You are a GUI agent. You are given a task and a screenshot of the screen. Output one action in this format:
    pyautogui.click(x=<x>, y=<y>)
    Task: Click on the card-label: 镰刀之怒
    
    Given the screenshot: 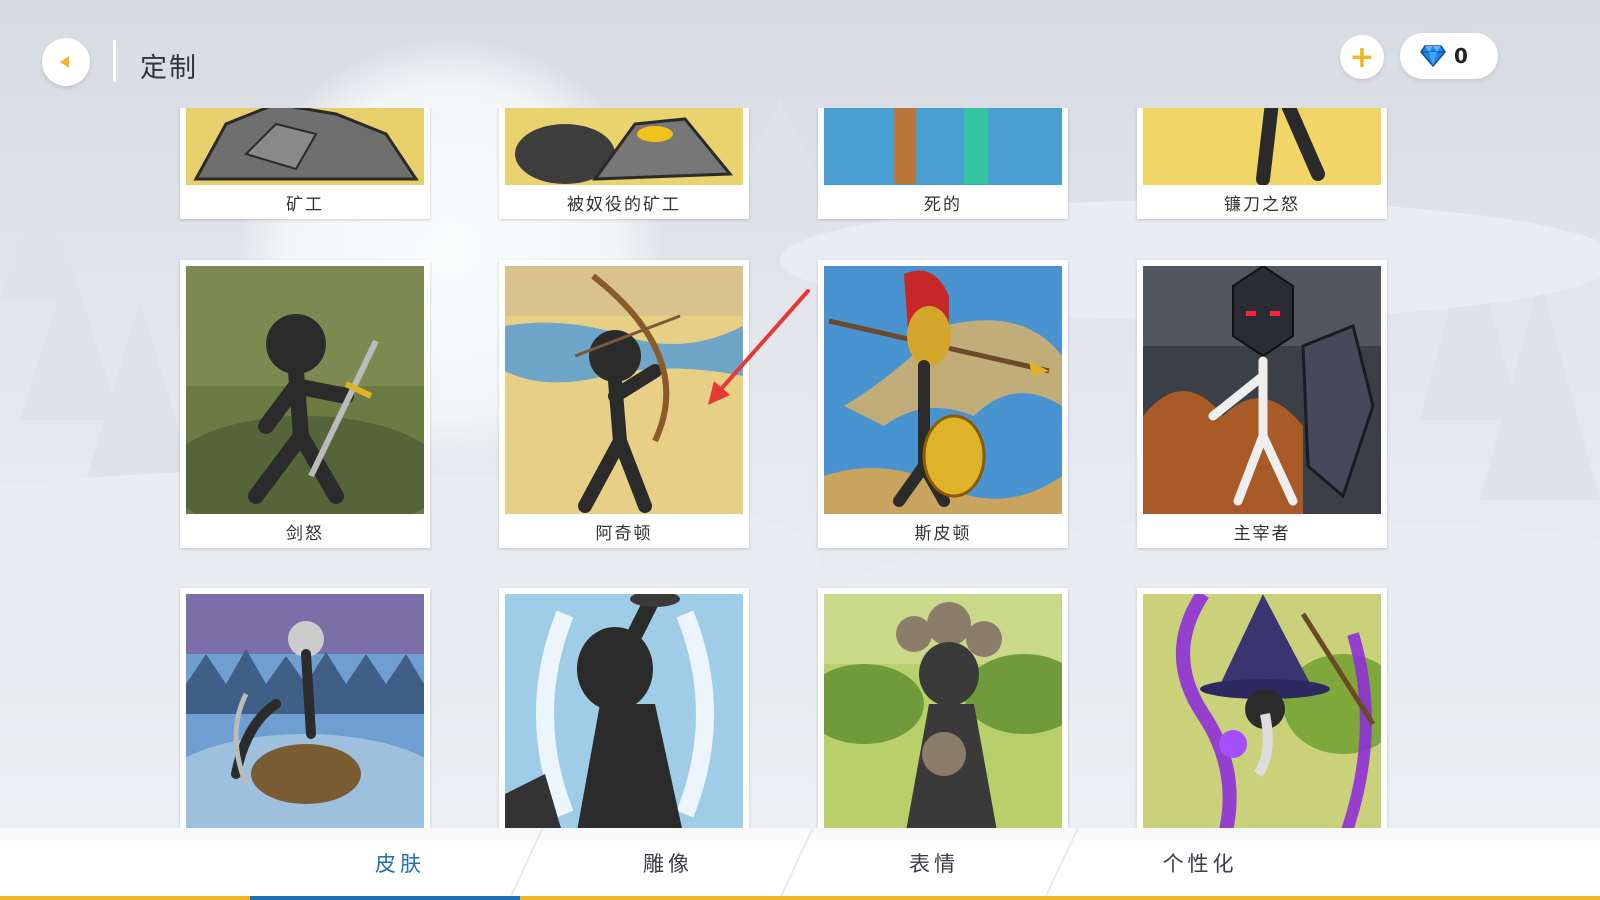 What is the action you would take?
    pyautogui.click(x=1262, y=204)
    